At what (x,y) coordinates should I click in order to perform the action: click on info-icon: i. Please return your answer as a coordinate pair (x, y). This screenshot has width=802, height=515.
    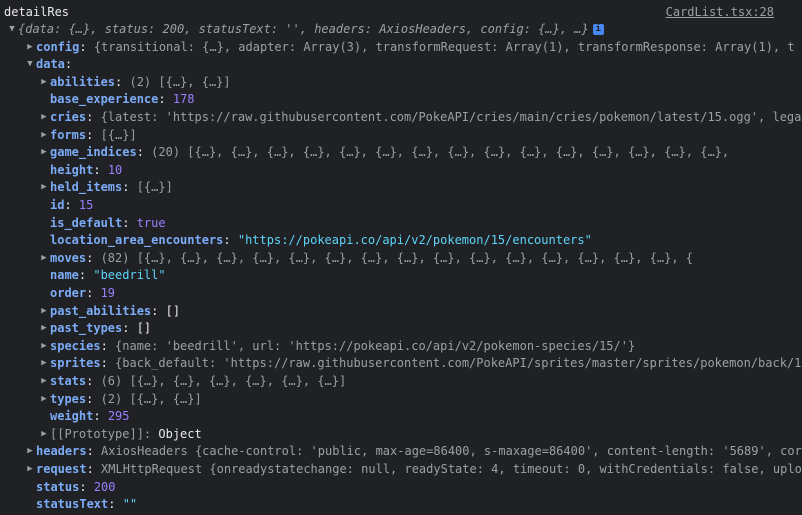
    Looking at the image, I should click on (598, 29).